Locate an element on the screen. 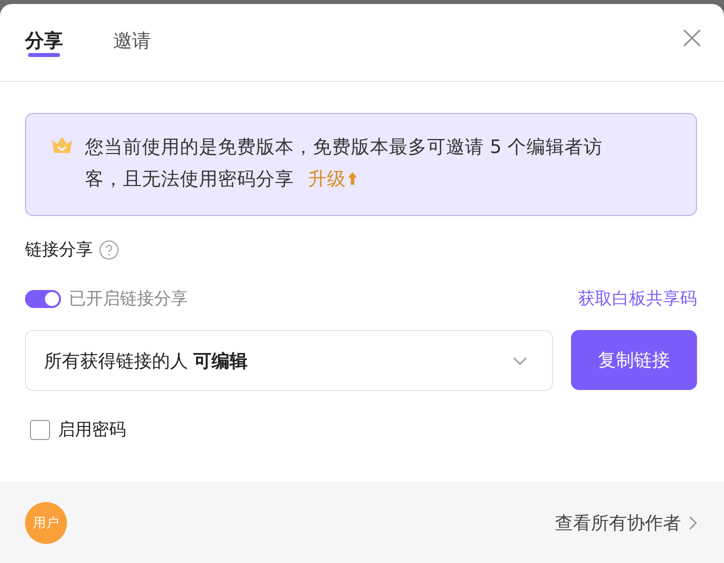 The width and height of the screenshot is (724, 563). share-code-link: 获取白板共享码 is located at coordinates (637, 298).